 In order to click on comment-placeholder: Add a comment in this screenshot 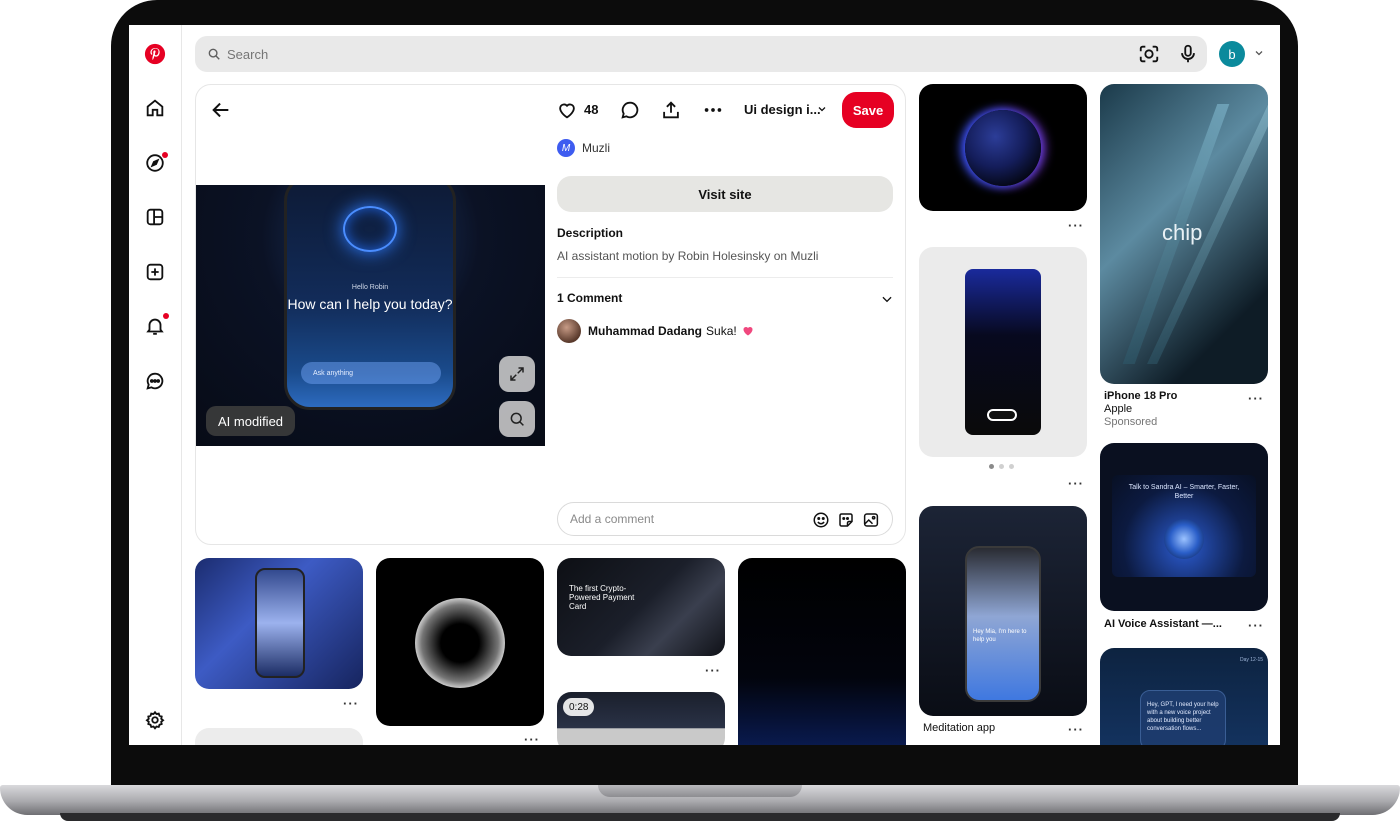, I will do `click(612, 519)`.